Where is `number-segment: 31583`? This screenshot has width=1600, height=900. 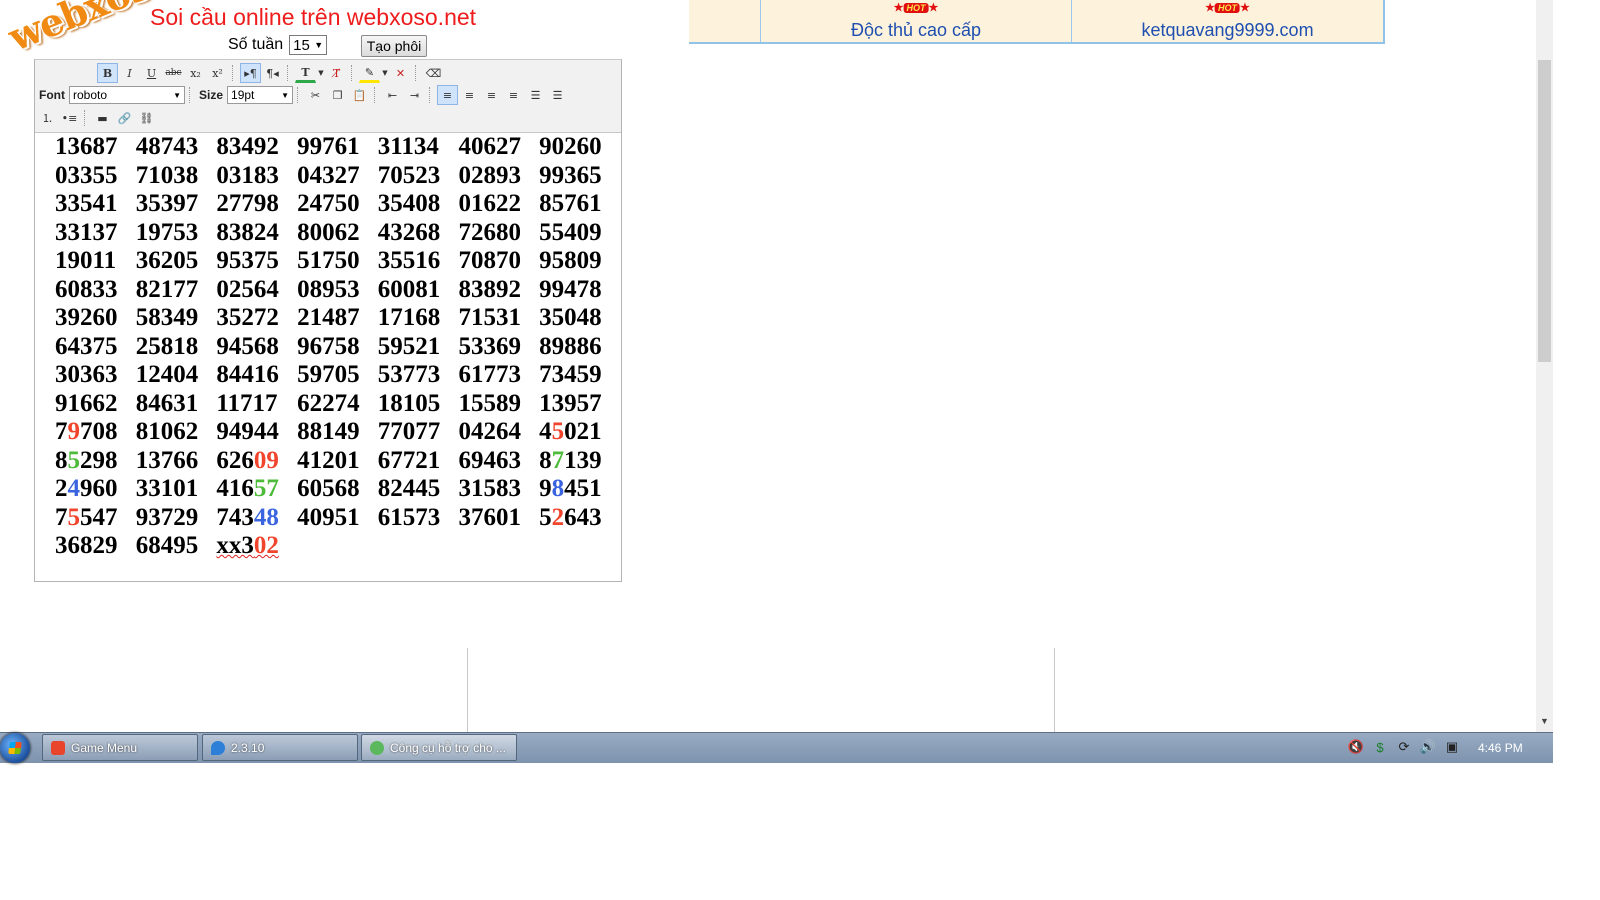 number-segment: 31583 is located at coordinates (489, 488).